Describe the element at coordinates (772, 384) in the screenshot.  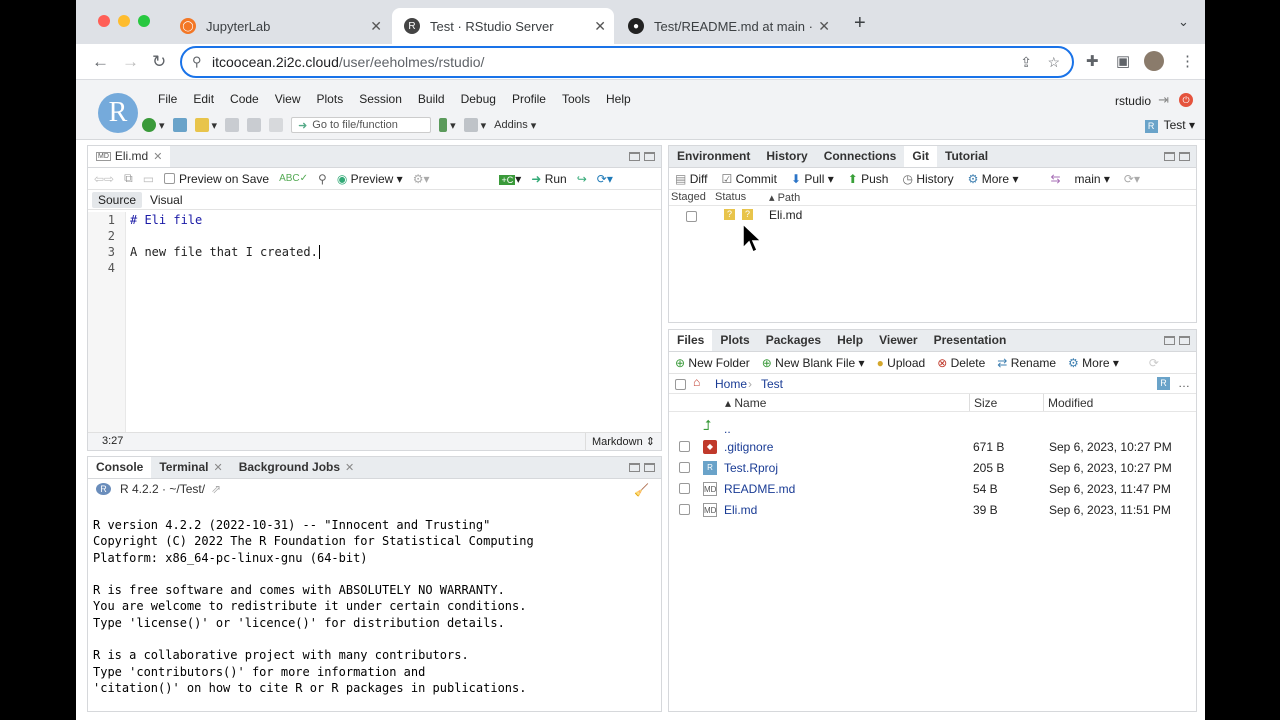
I see `breadcrumb-folder: Test` at that location.